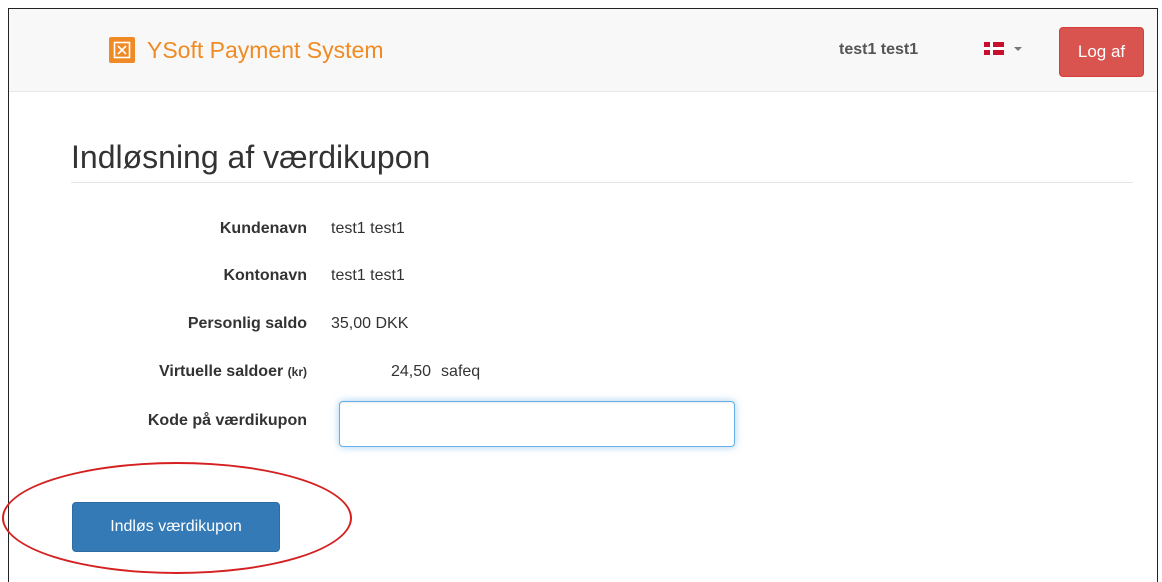 This screenshot has width=1162, height=582. Describe the element at coordinates (370, 323) in the screenshot. I see `personal-balance-value: 35,00 DKK` at that location.